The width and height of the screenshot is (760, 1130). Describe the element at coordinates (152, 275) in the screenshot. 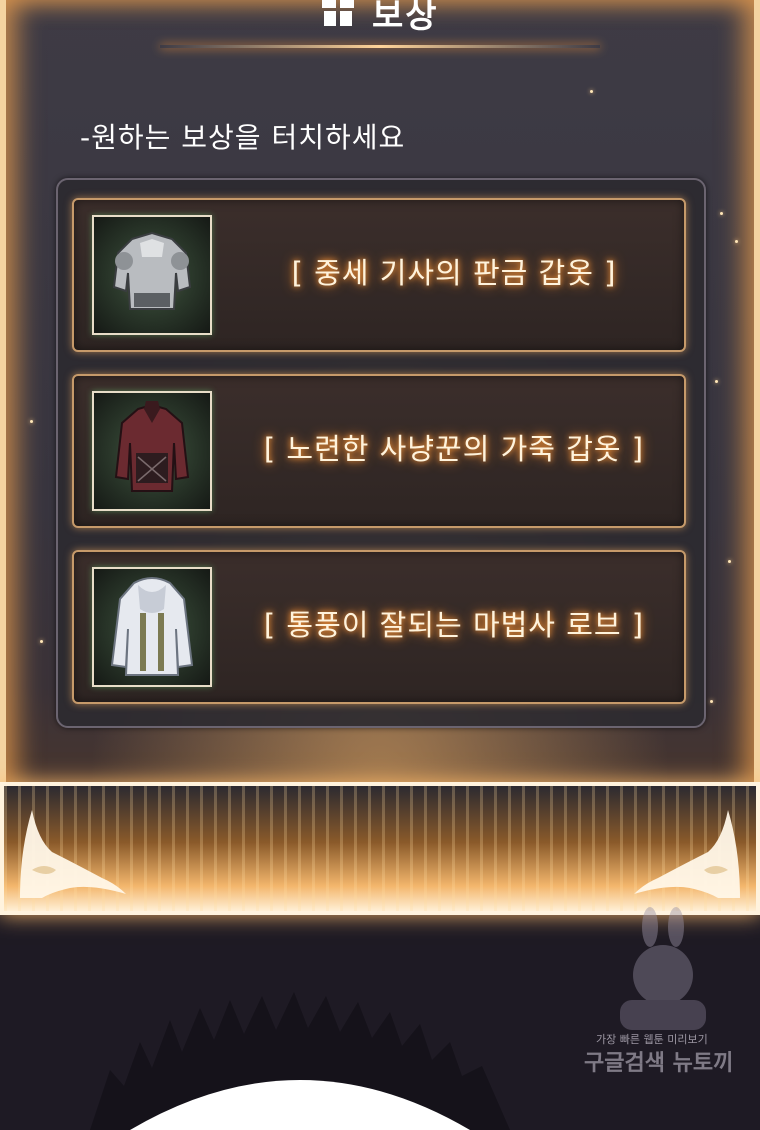

I see `plate-armor-icon` at that location.